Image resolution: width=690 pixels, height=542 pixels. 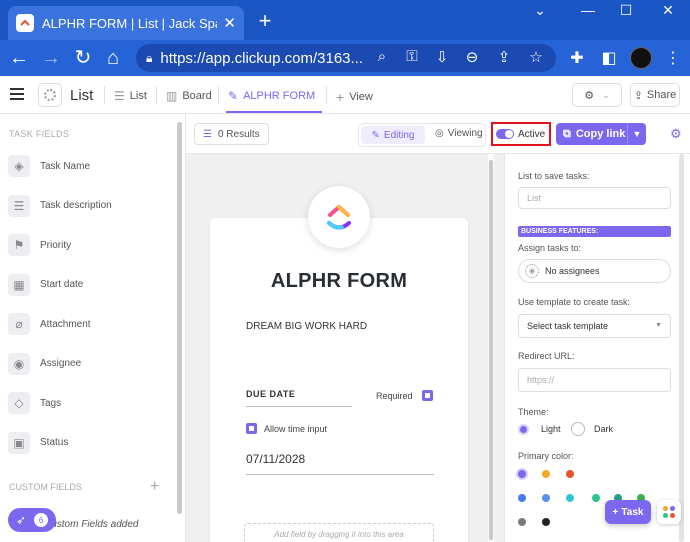 I want to click on plus-icon: +, so click(x=340, y=97).